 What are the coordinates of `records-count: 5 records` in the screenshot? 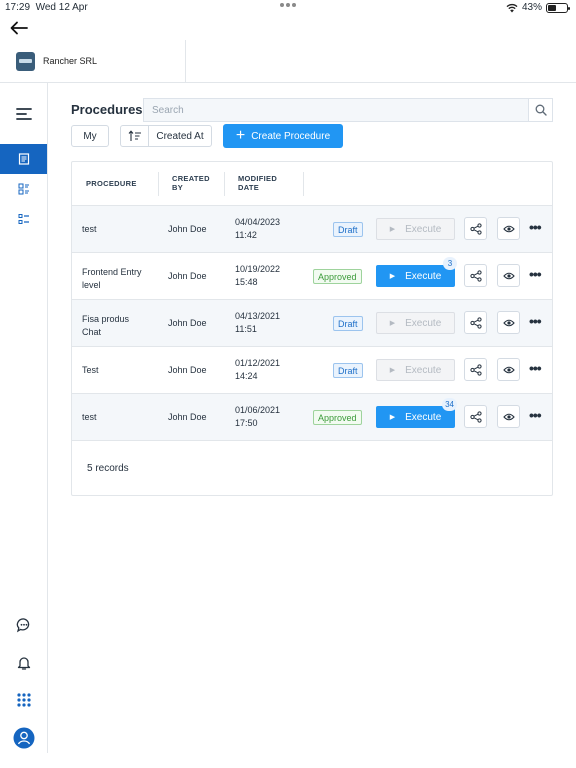 It's located at (108, 468).